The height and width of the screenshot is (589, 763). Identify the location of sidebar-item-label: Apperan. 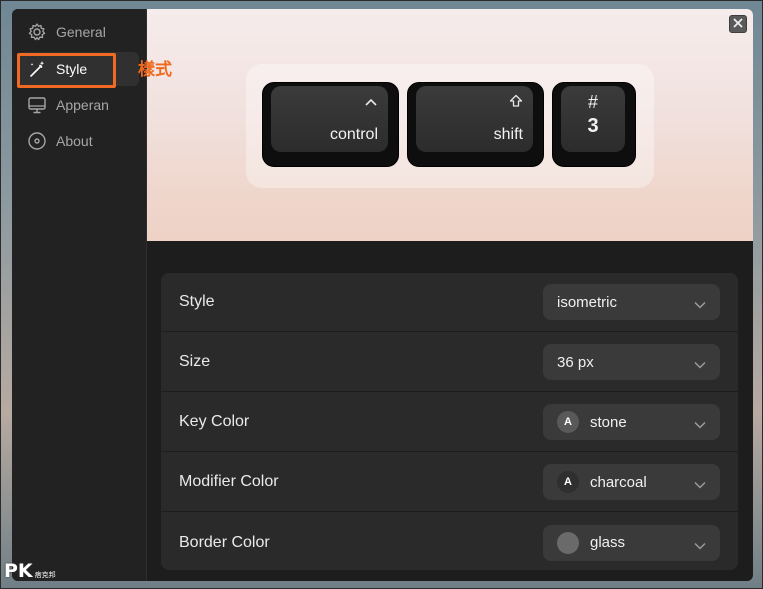
(82, 105).